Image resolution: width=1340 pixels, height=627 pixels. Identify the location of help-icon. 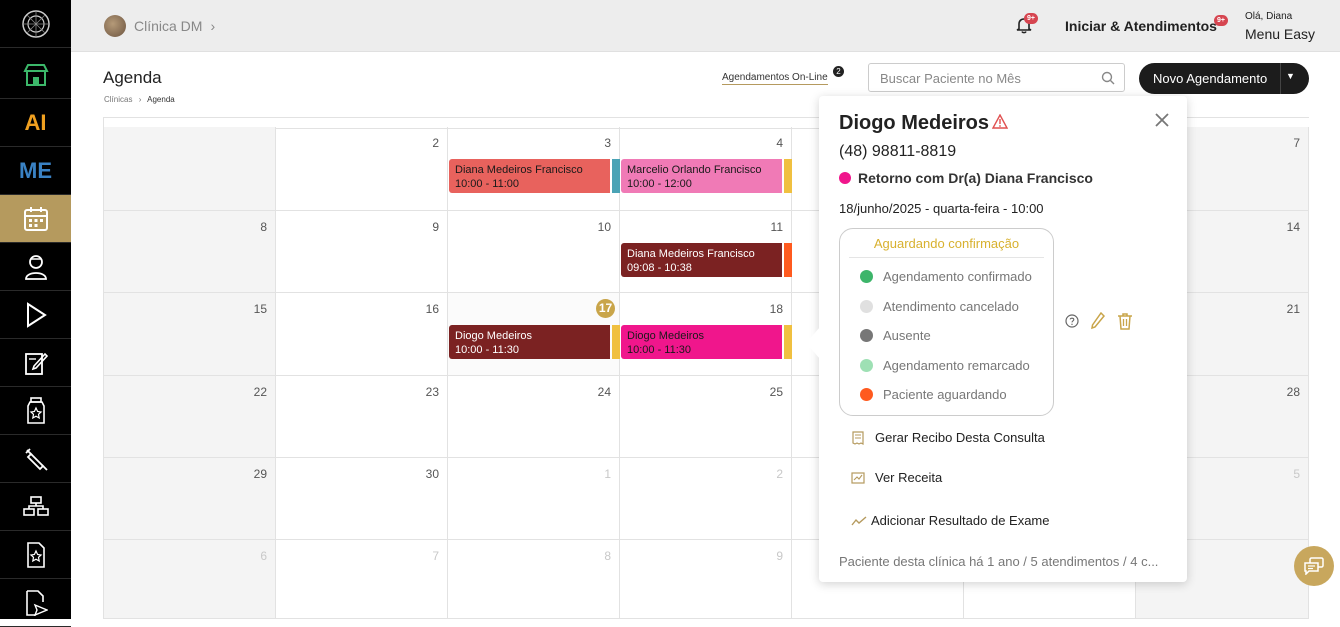
(1072, 321).